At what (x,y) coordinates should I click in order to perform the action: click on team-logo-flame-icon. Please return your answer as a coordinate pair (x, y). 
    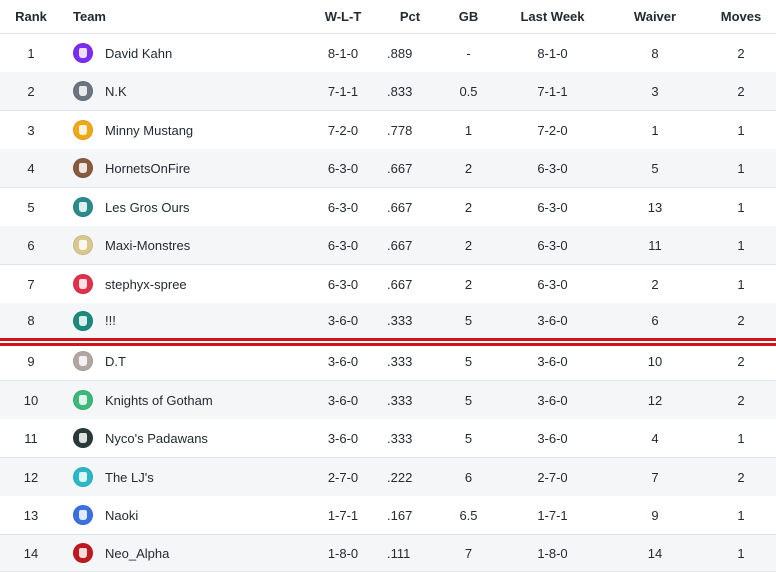
    Looking at the image, I should click on (83, 553).